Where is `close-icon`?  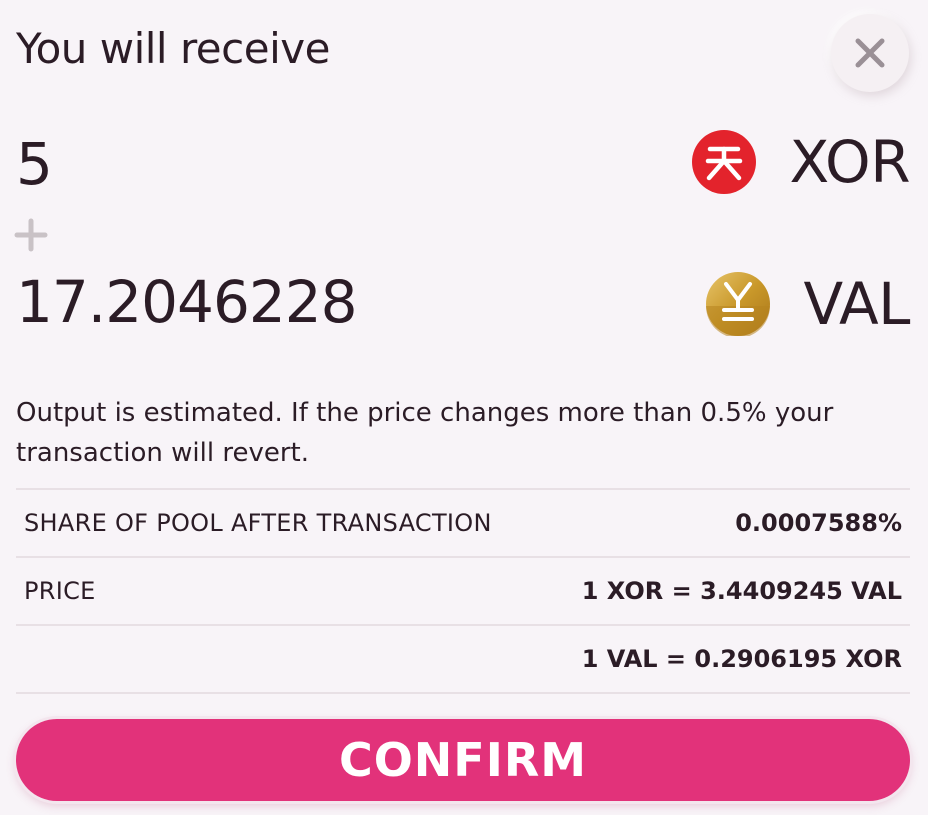
close-icon is located at coordinates (870, 53).